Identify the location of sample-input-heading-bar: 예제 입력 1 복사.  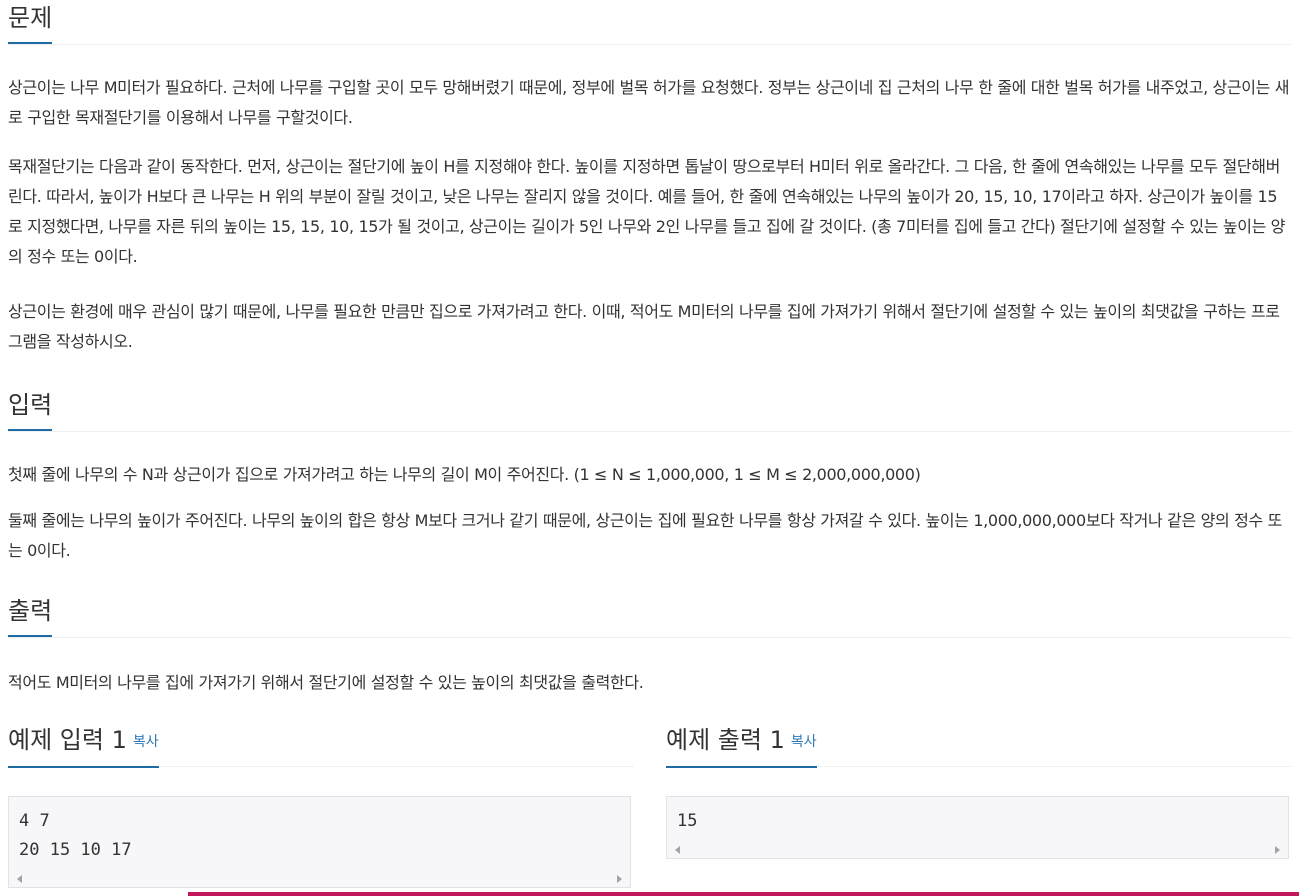
(320, 745).